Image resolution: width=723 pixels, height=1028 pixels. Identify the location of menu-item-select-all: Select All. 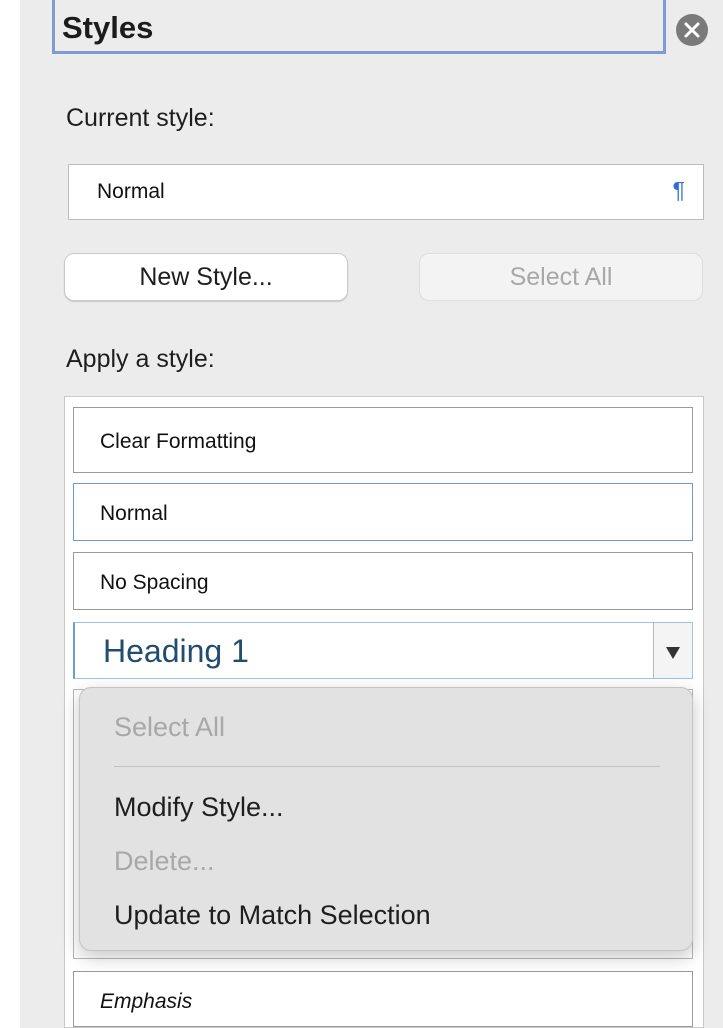
(169, 727).